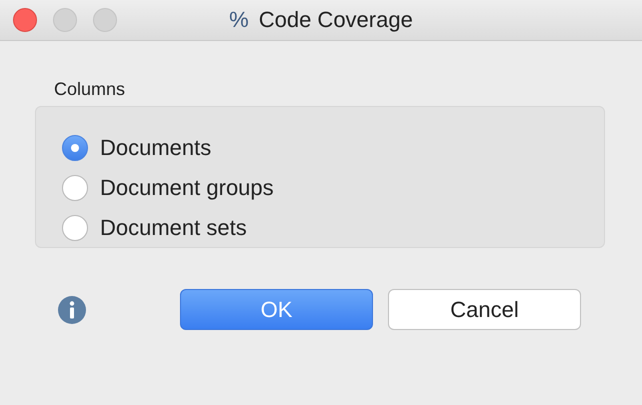  Describe the element at coordinates (105, 20) in the screenshot. I see `zoom-button` at that location.